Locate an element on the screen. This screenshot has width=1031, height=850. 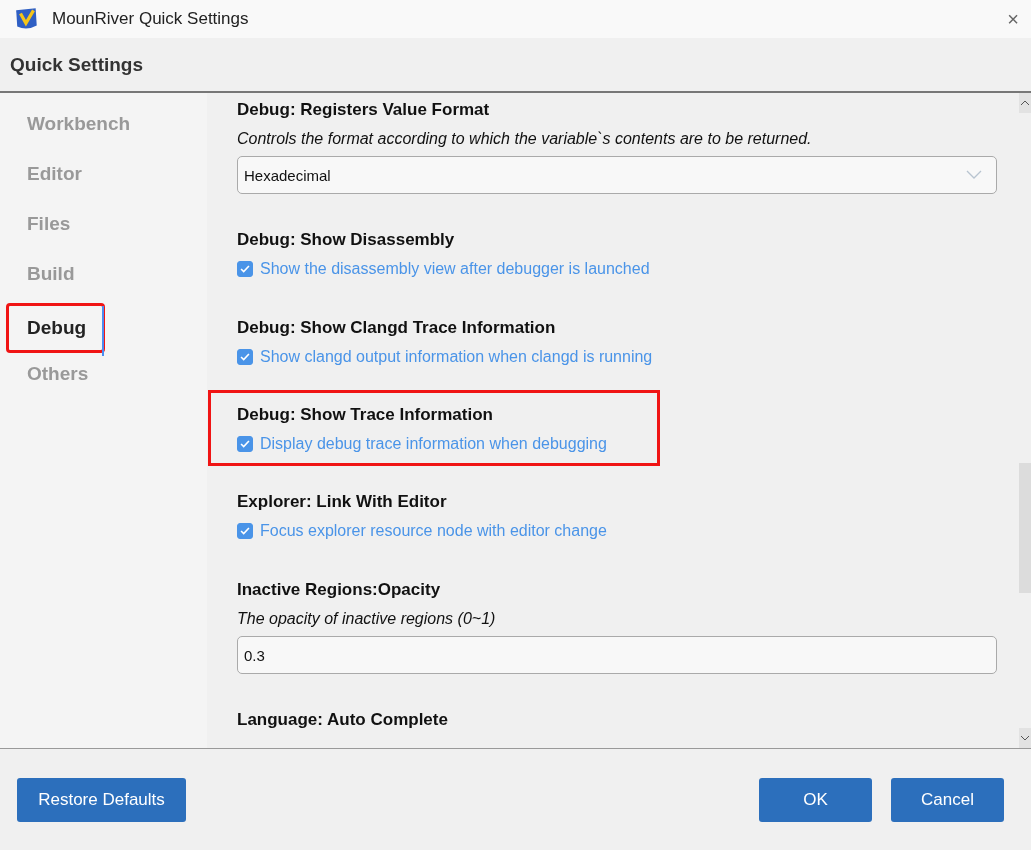
setting-title: Inactive Regions:Opacity is located at coordinates (339, 590).